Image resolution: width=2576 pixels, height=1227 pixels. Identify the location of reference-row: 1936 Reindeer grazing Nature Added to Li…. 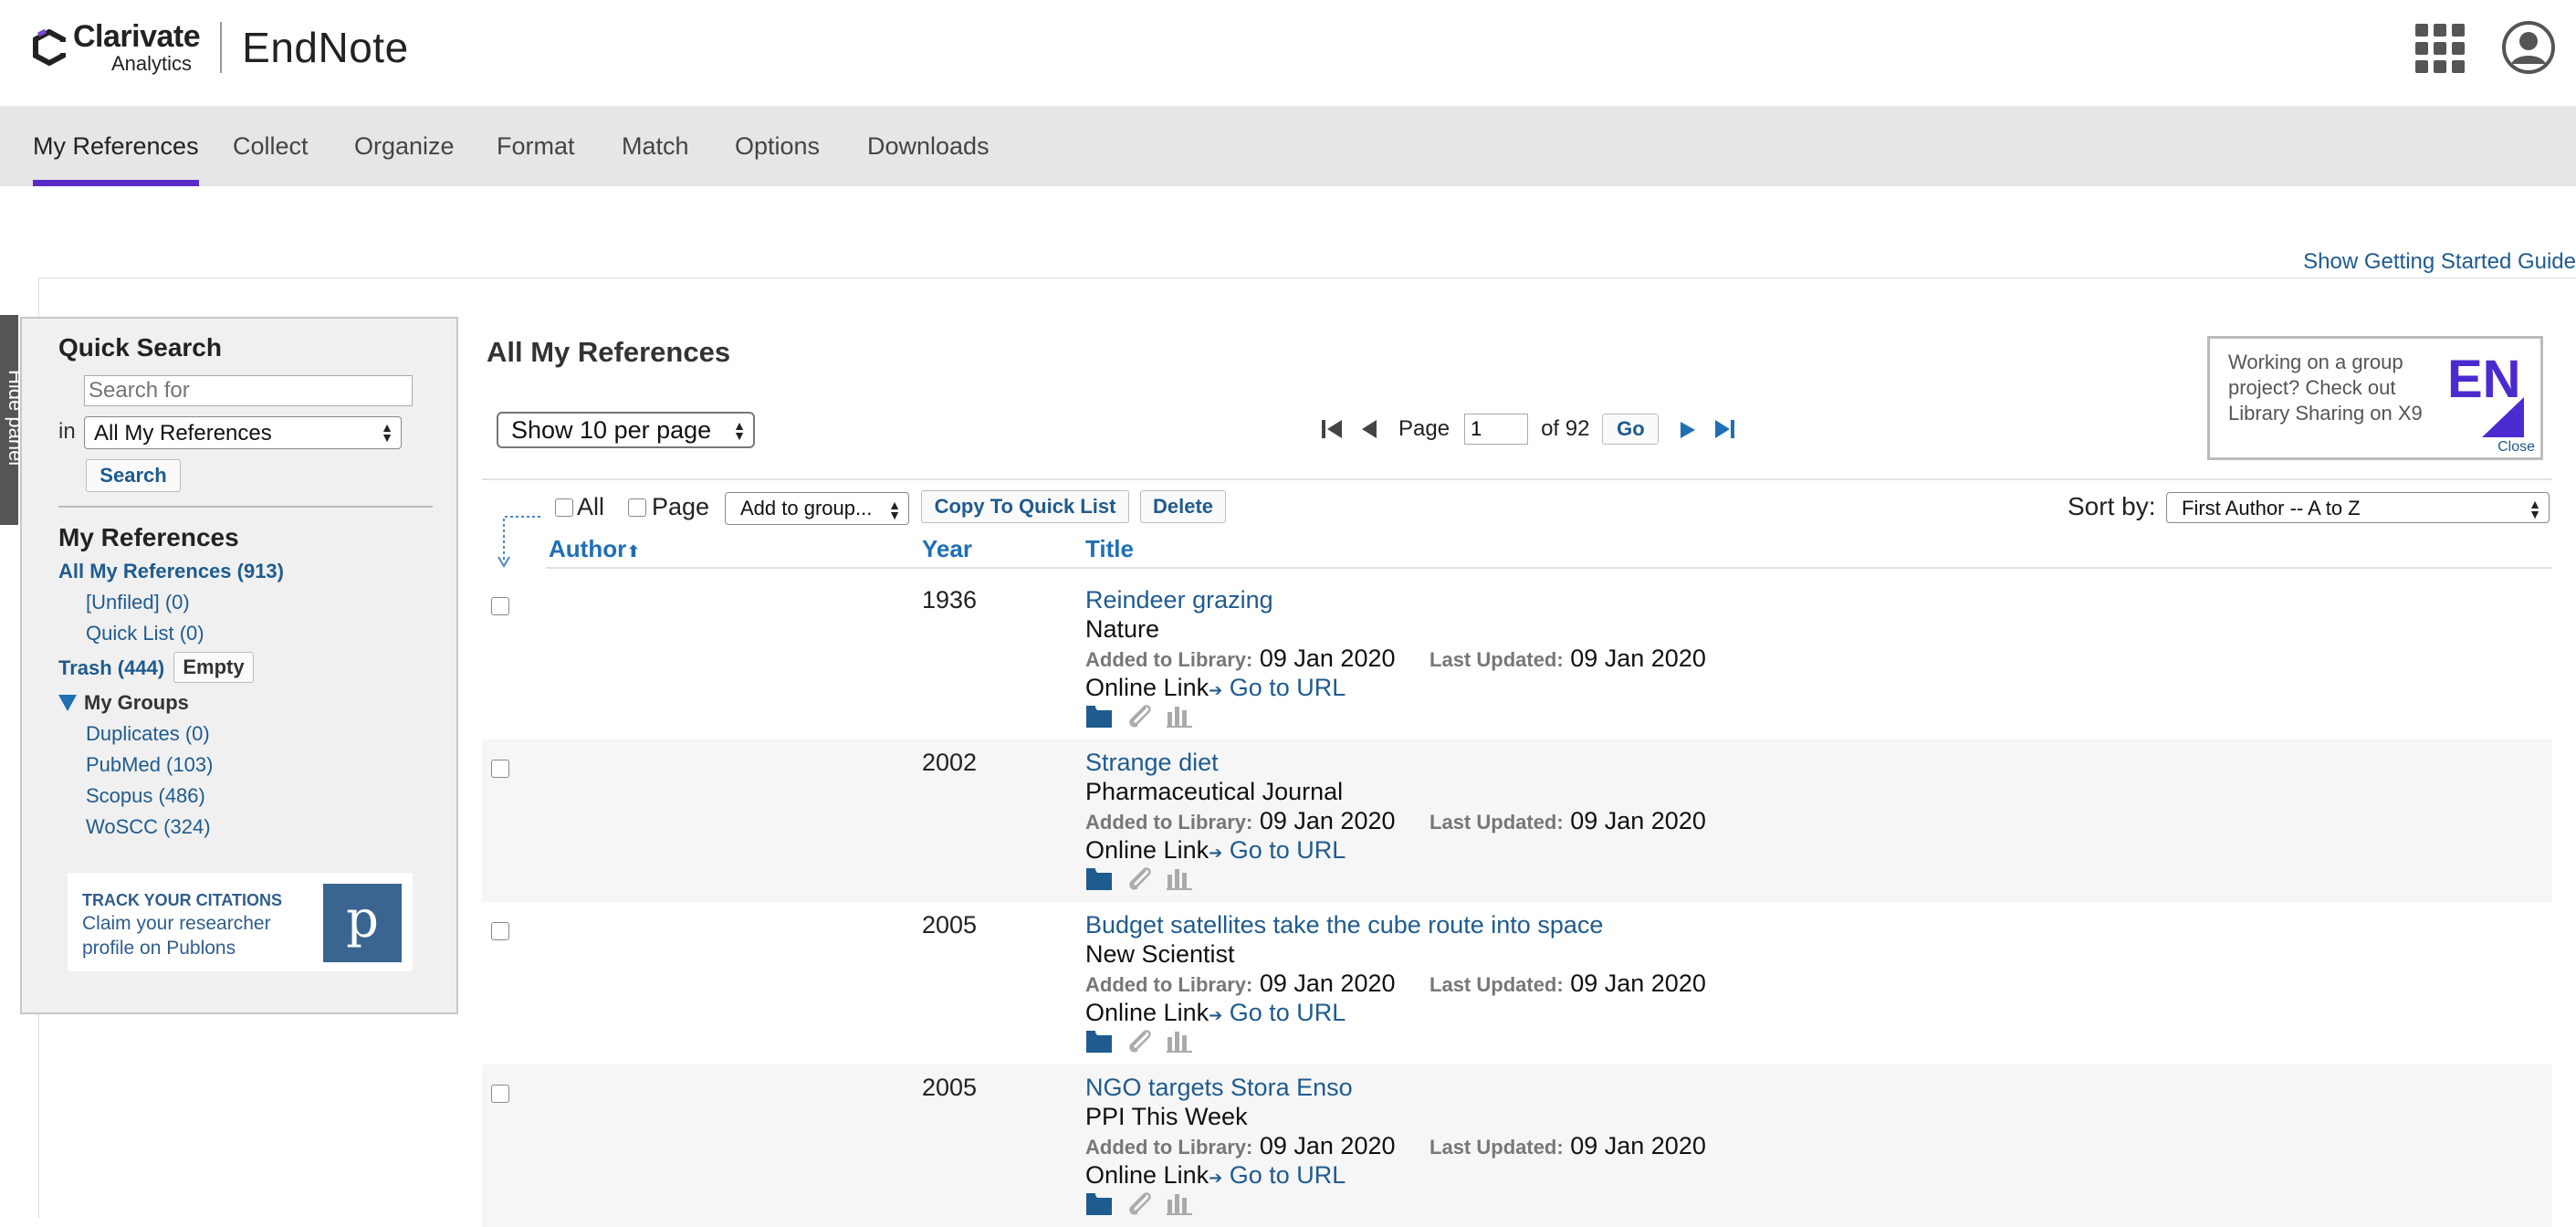
(1517, 658).